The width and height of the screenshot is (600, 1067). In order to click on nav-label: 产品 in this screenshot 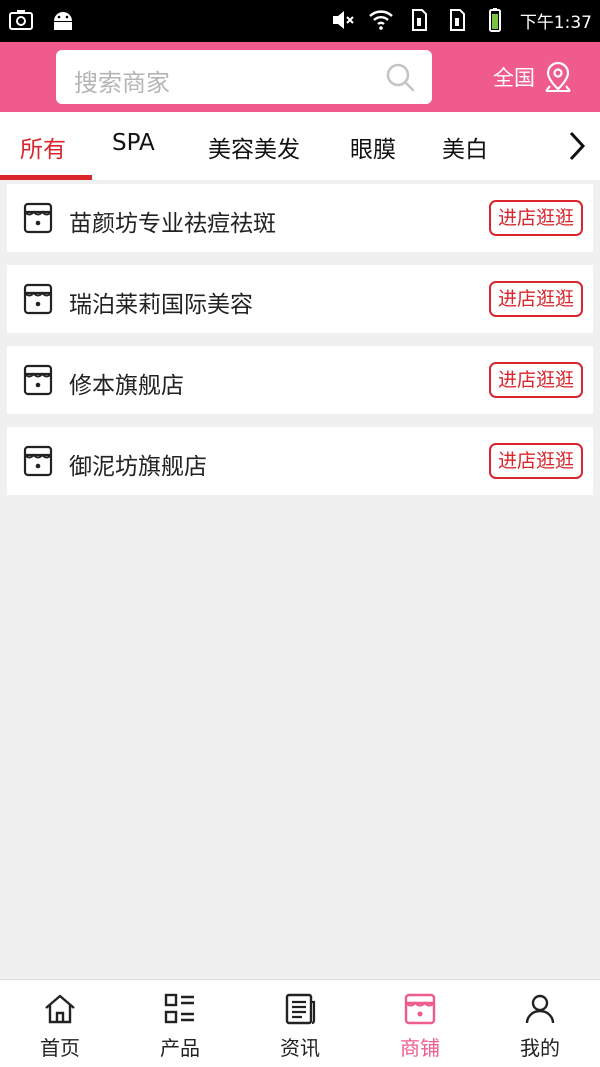, I will do `click(180, 1048)`.